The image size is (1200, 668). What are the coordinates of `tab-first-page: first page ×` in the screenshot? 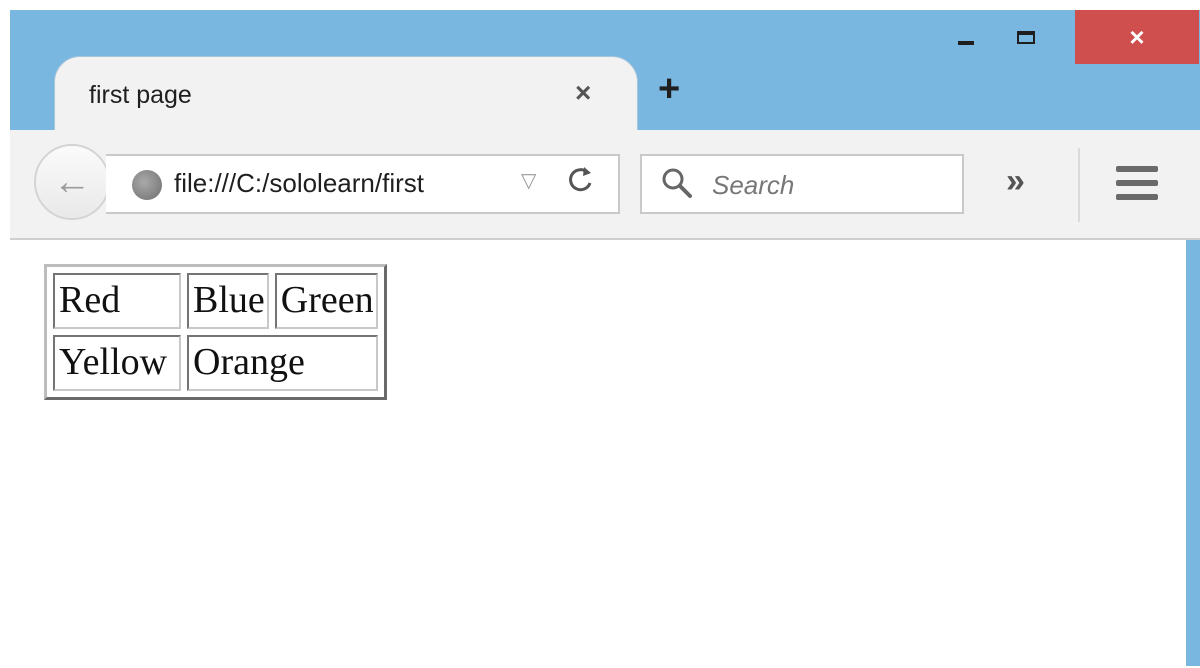 It's located at (346, 93).